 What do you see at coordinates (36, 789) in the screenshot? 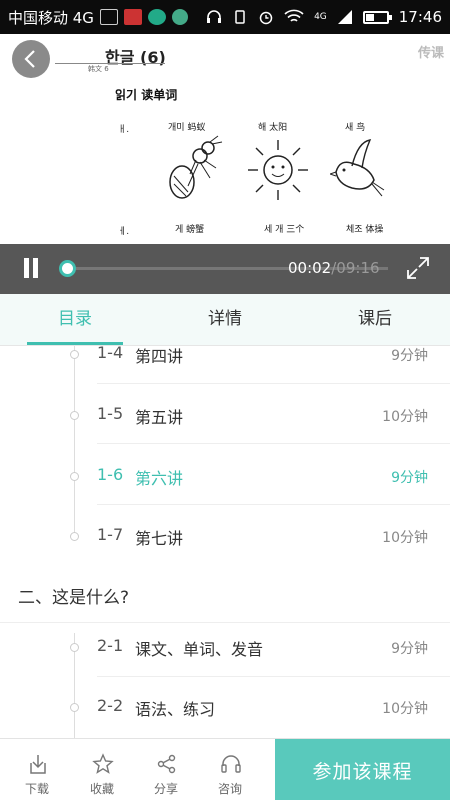
I see `download-label: 下载` at bounding box center [36, 789].